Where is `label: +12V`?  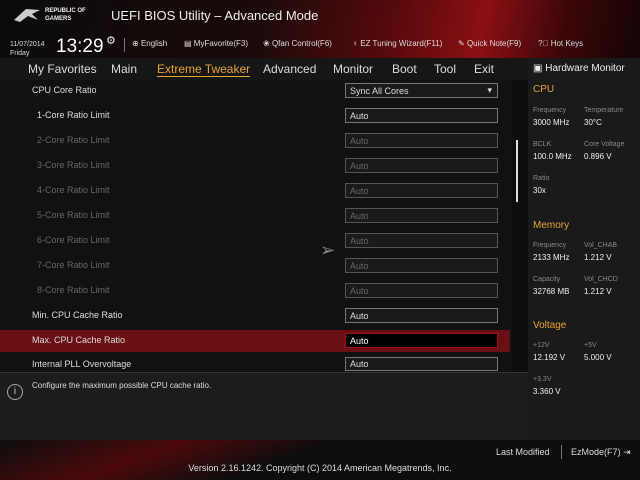
label: +12V is located at coordinates (541, 345).